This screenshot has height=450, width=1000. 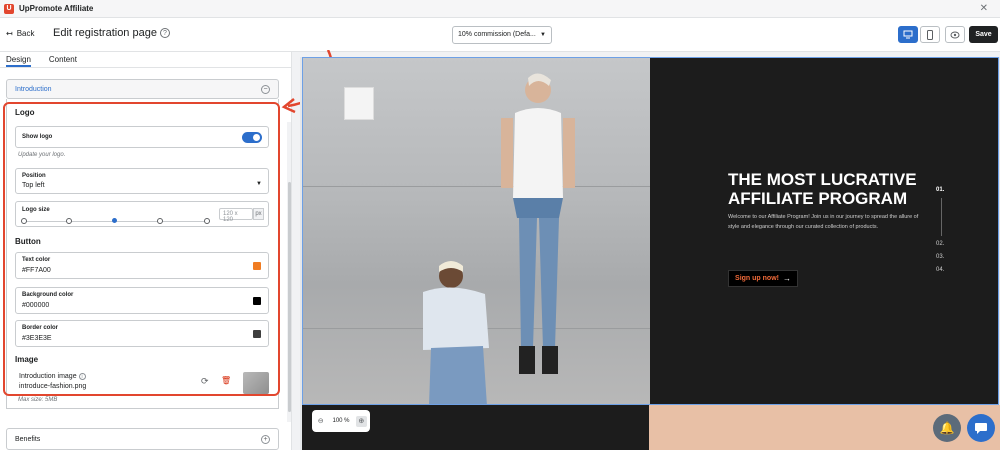 What do you see at coordinates (456, 332) in the screenshot?
I see `sitting-model-figure` at bounding box center [456, 332].